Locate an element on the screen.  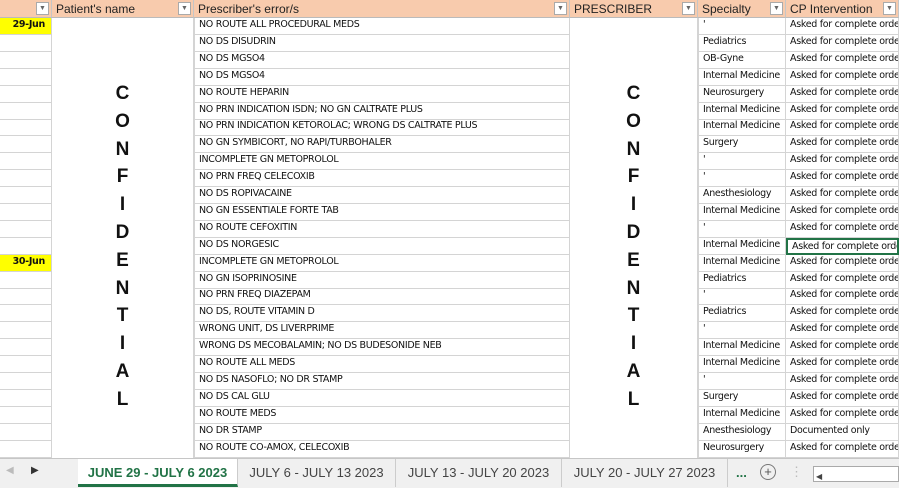
sheet-tab-2: JULY 6 - JULY 13 2023 is located at coordinates (317, 473).